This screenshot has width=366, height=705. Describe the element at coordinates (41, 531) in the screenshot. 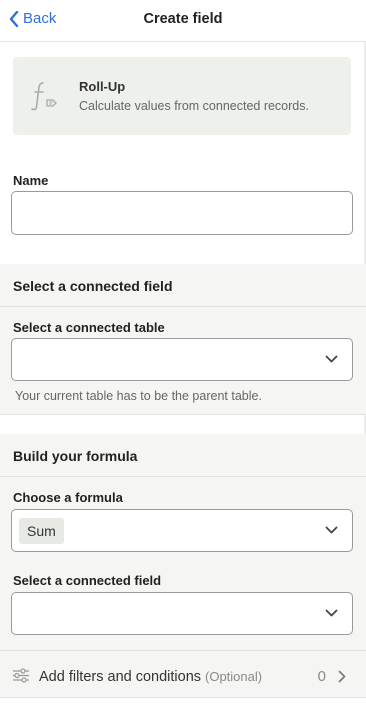

I see `formula-chip: Sum` at that location.